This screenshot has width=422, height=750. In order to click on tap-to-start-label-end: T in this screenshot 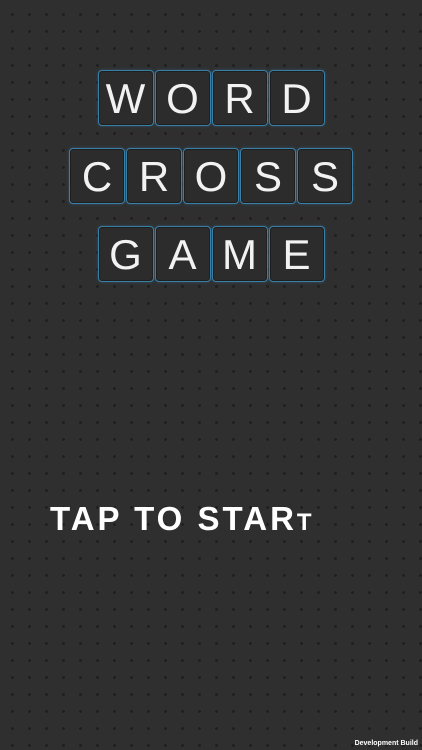, I will do `click(304, 522)`.